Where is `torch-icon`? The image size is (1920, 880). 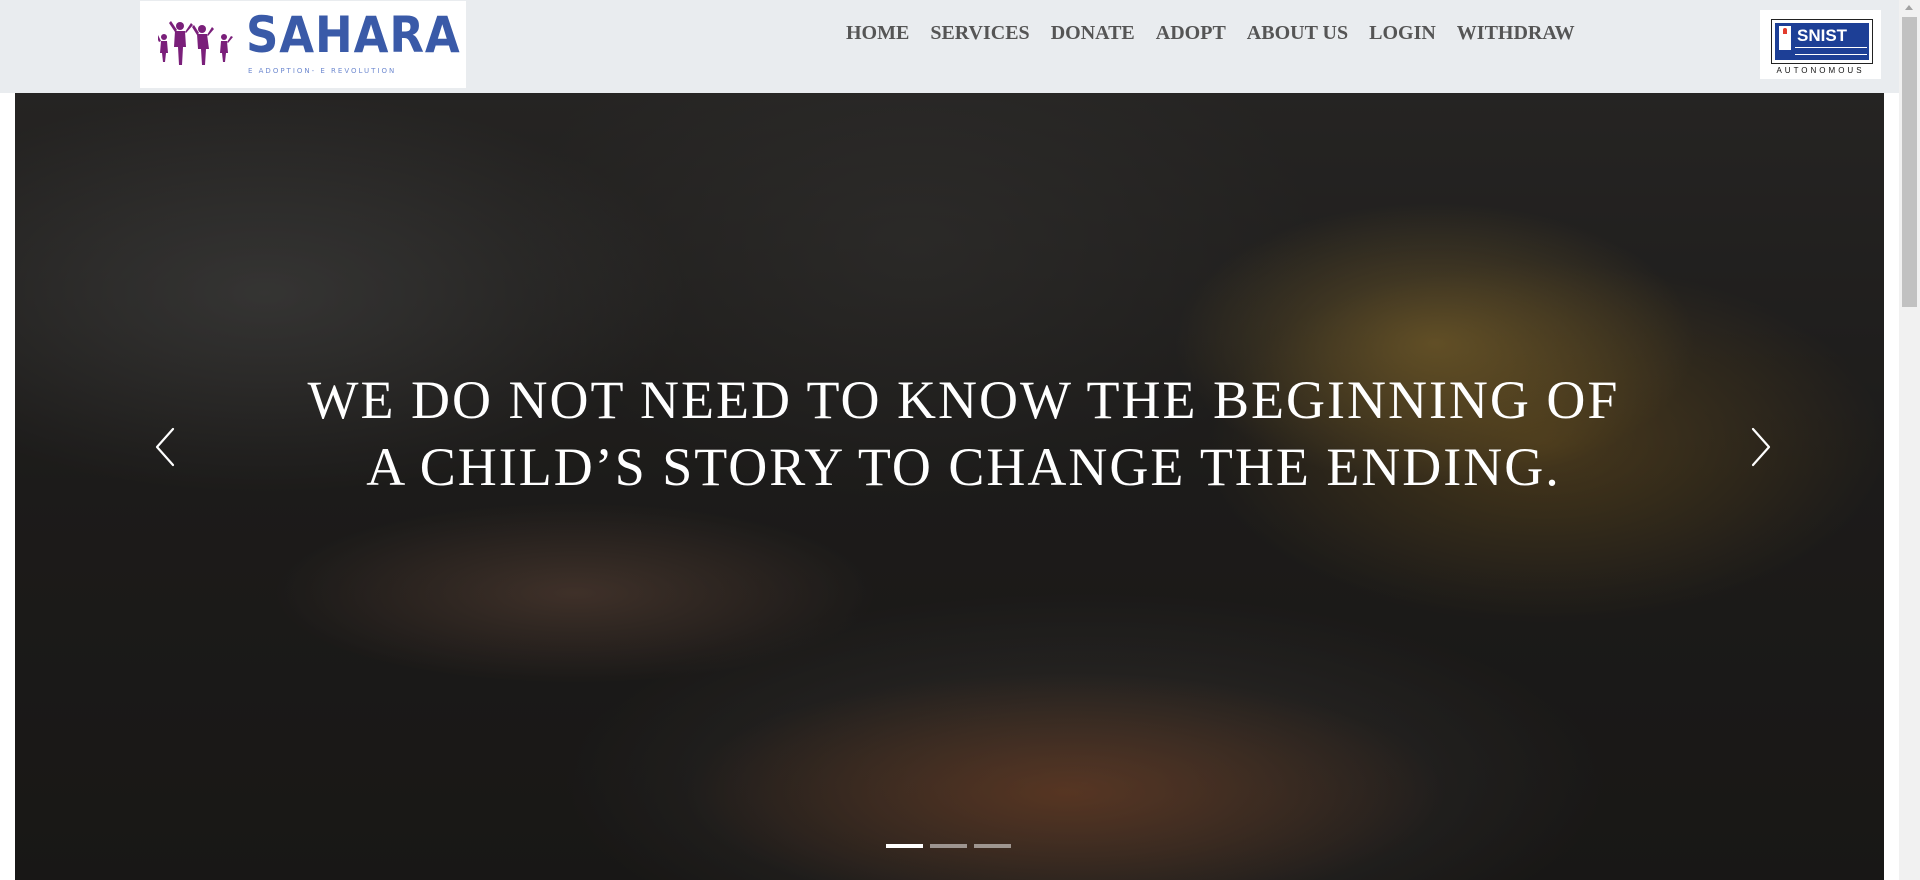
torch-icon is located at coordinates (1785, 38).